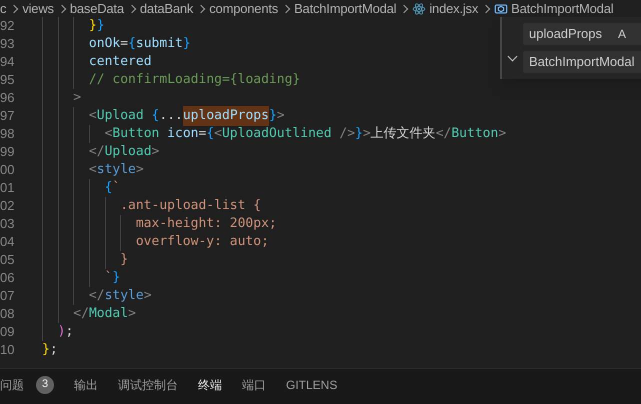 The image size is (641, 404). Describe the element at coordinates (8, 278) in the screenshot. I see `line-number: 06` at that location.